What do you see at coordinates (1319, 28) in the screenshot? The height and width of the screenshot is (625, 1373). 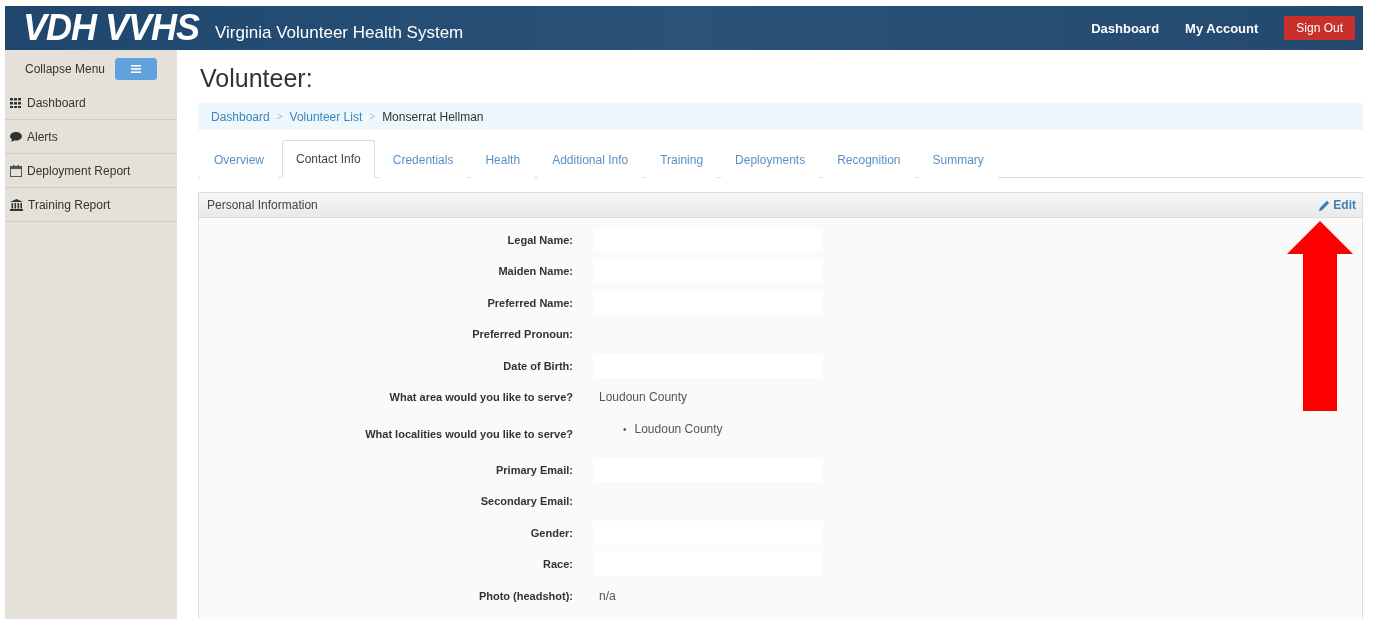 I see `sign-out-button: Sign Out` at bounding box center [1319, 28].